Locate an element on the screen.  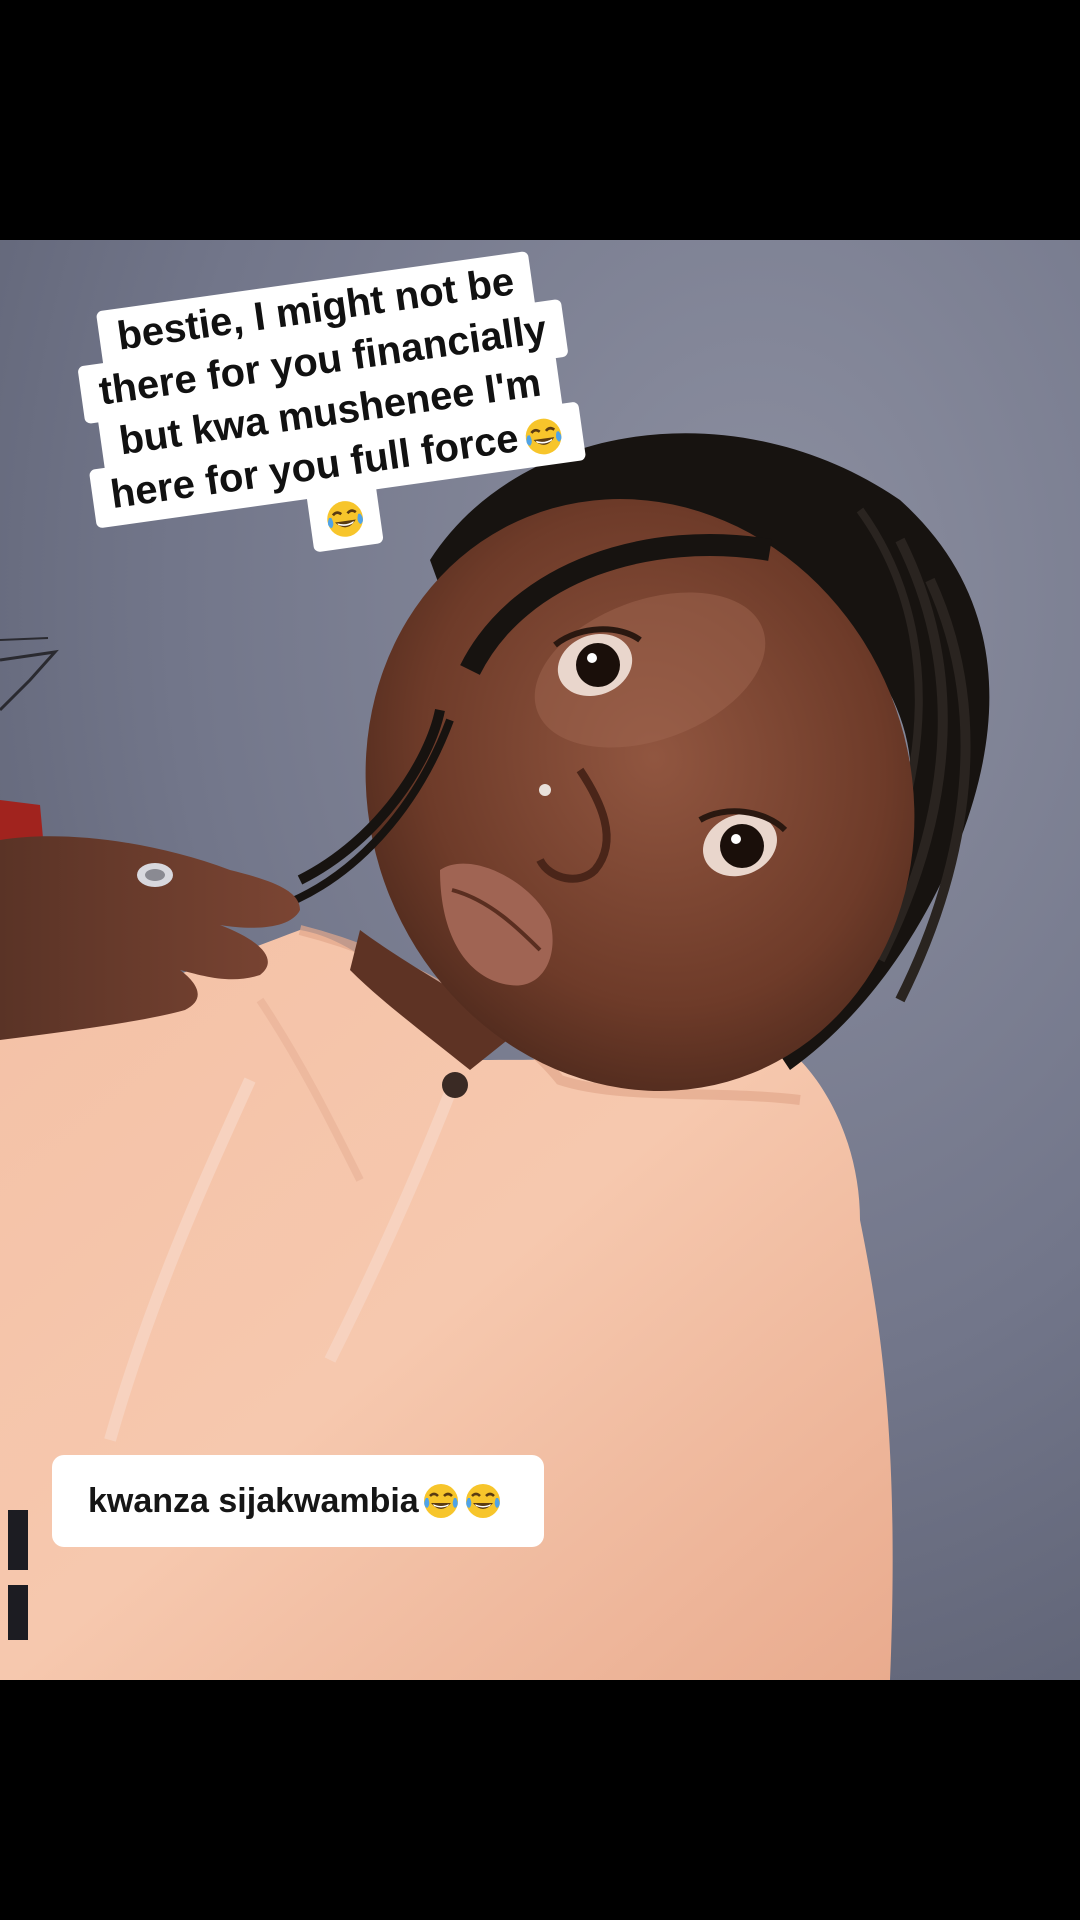
caption-bottom: kwanza sijakwambia is located at coordinates (298, 1501).